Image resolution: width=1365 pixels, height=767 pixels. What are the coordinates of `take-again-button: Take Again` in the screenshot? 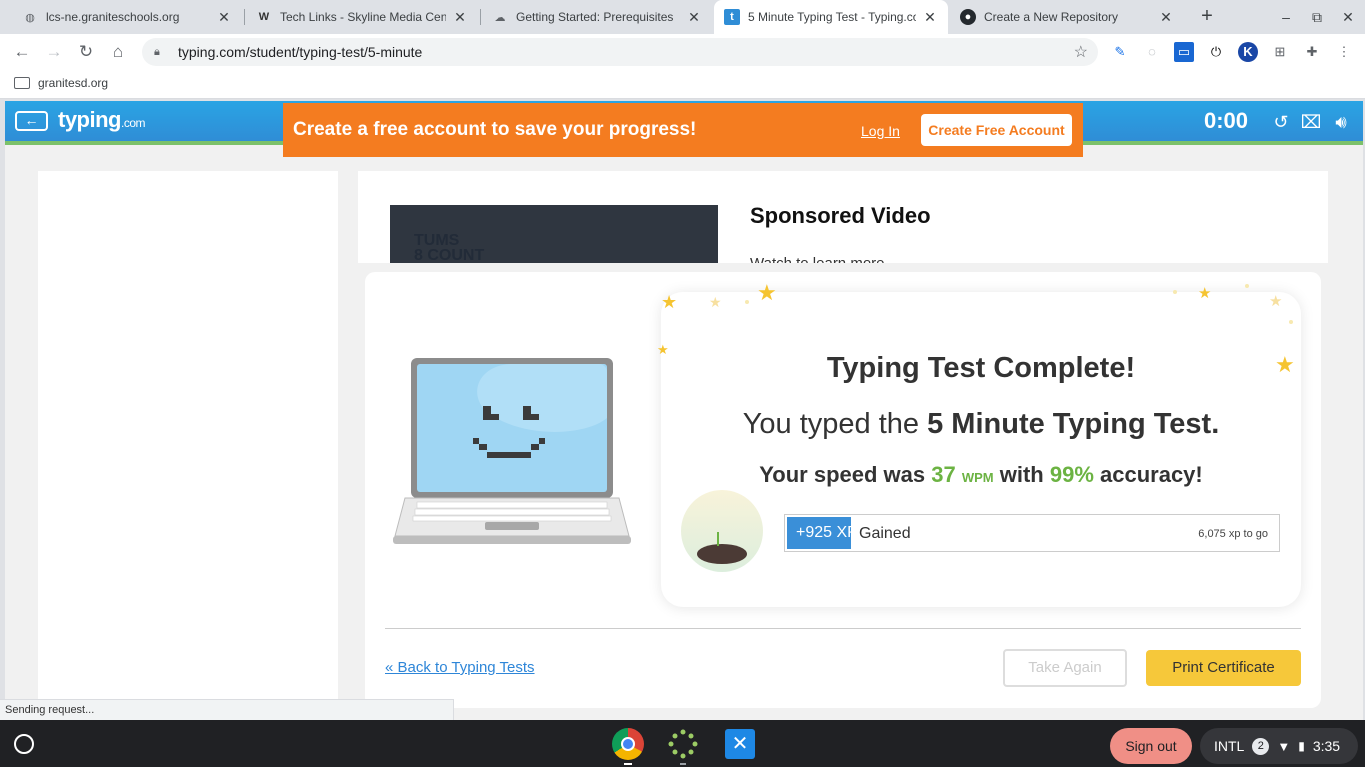 It's located at (1065, 668).